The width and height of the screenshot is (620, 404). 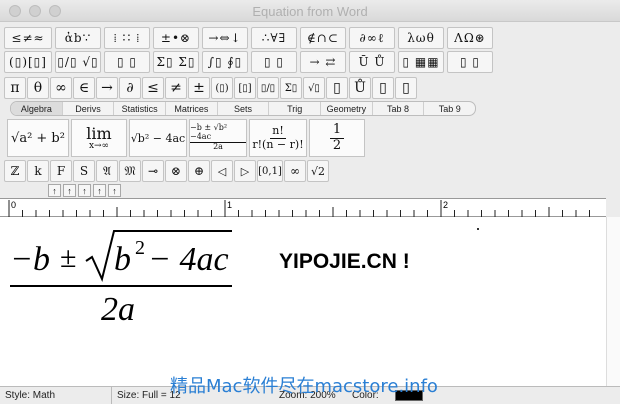 I want to click on integers-button: ℤ, so click(x=15, y=171).